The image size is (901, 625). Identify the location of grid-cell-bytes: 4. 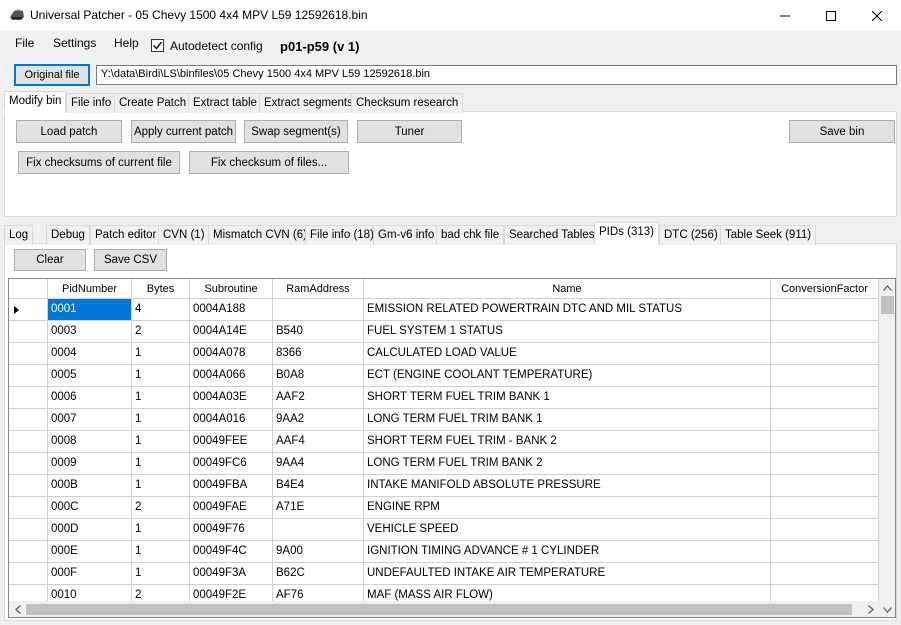
(161, 310).